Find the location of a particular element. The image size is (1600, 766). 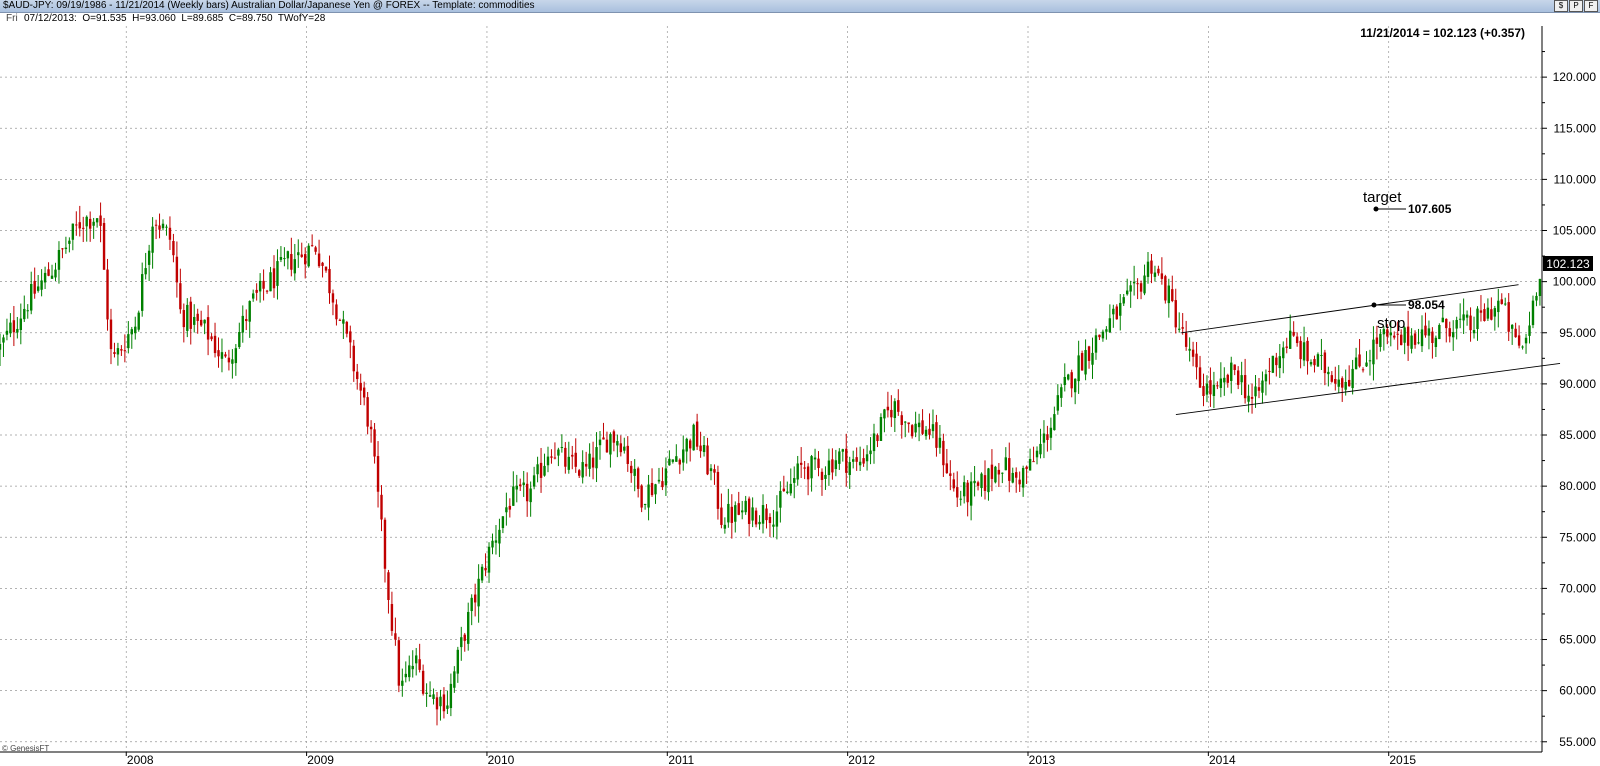

current-price-tag-label: 102.123 is located at coordinates (1568, 264).